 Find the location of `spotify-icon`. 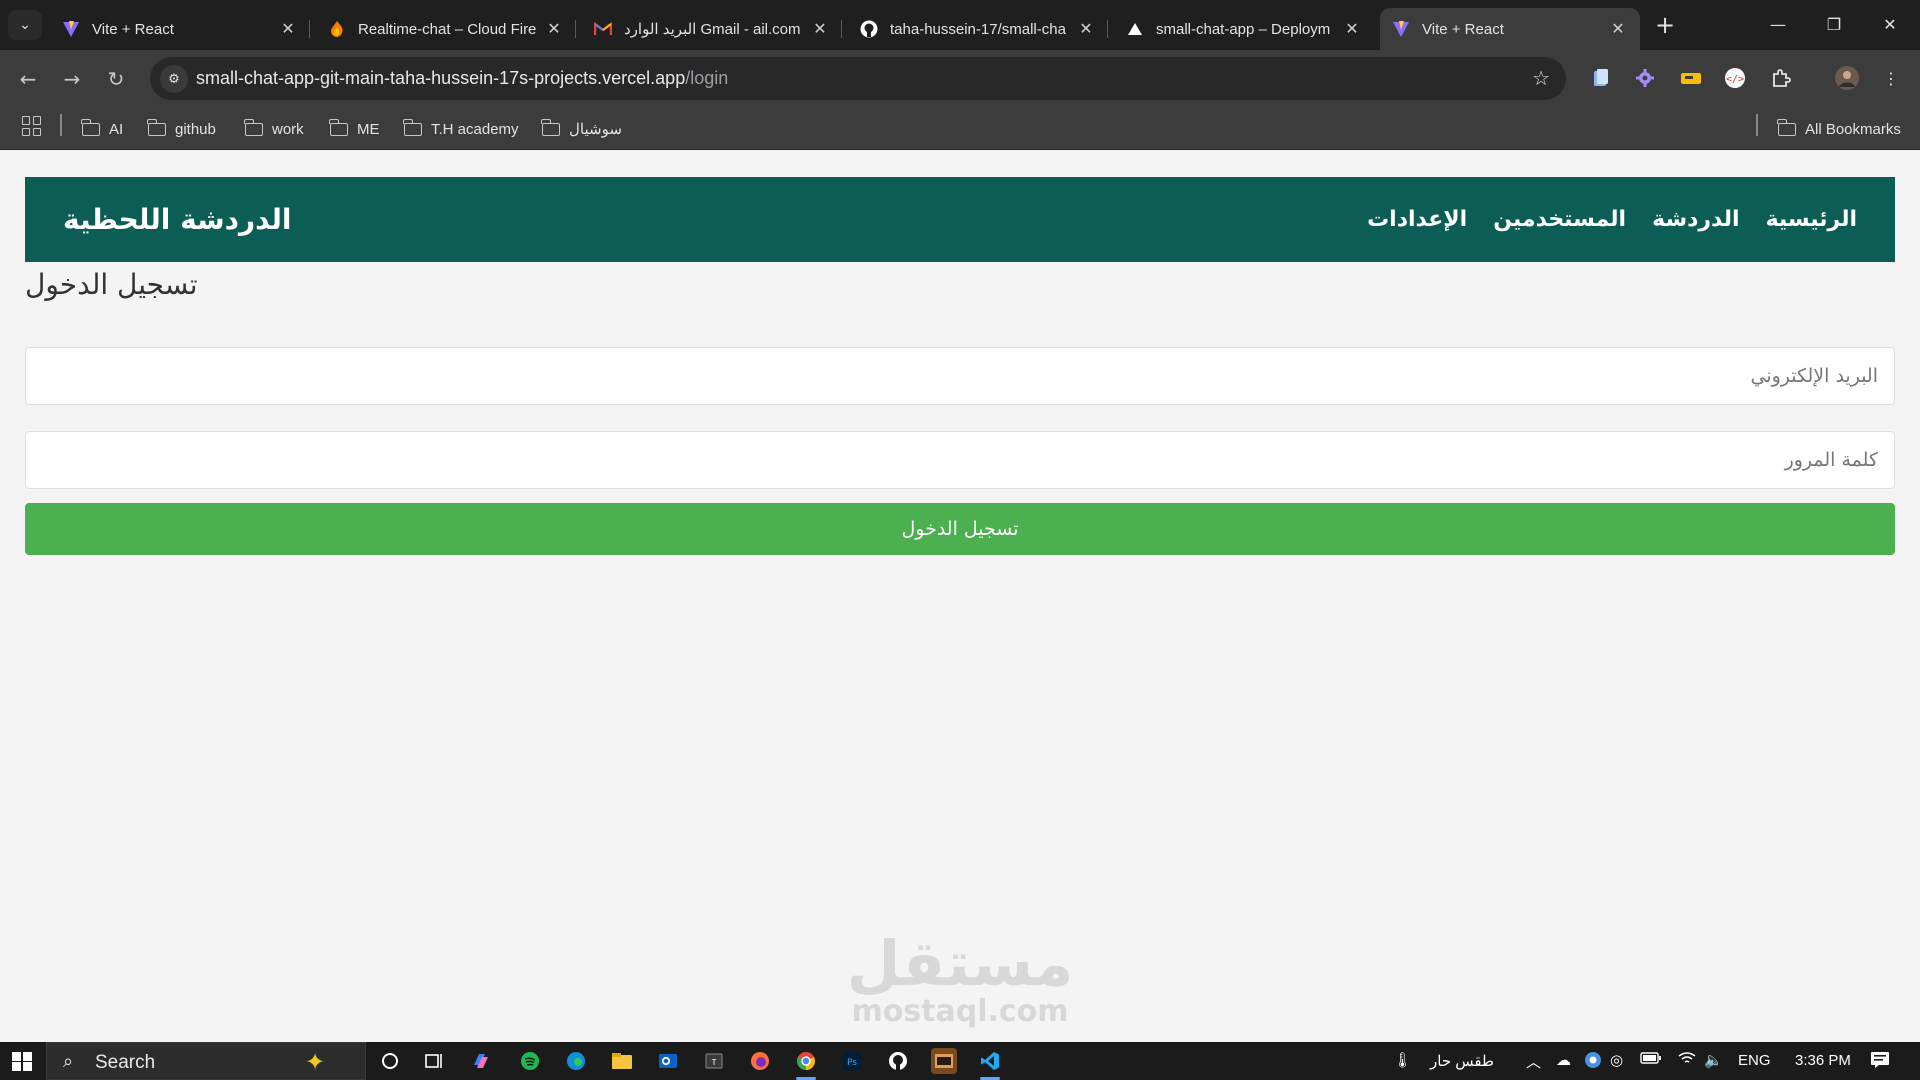

spotify-icon is located at coordinates (530, 1061).